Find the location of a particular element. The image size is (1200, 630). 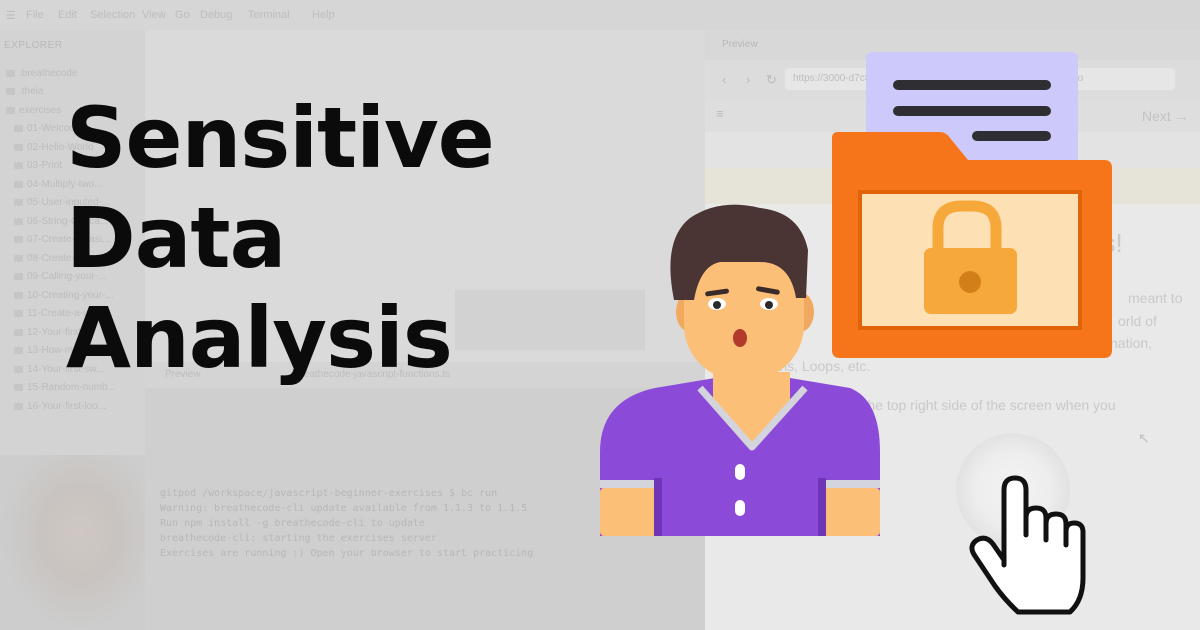

locked-folder-icon is located at coordinates (972, 205).